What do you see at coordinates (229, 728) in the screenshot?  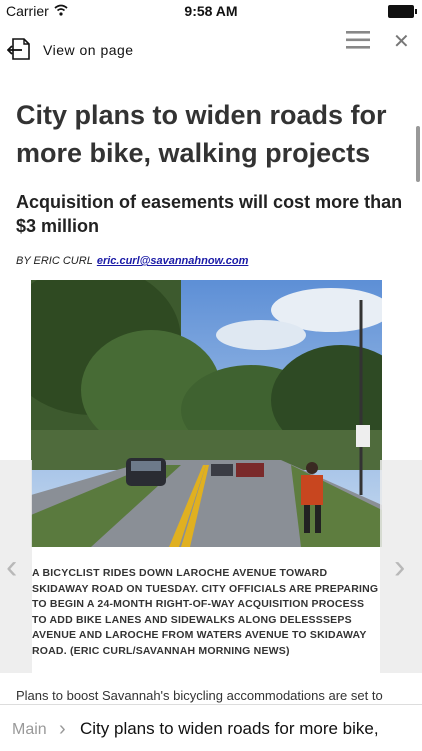 I see `breadcrumb-current: City plans to widen roads for more bike,` at bounding box center [229, 728].